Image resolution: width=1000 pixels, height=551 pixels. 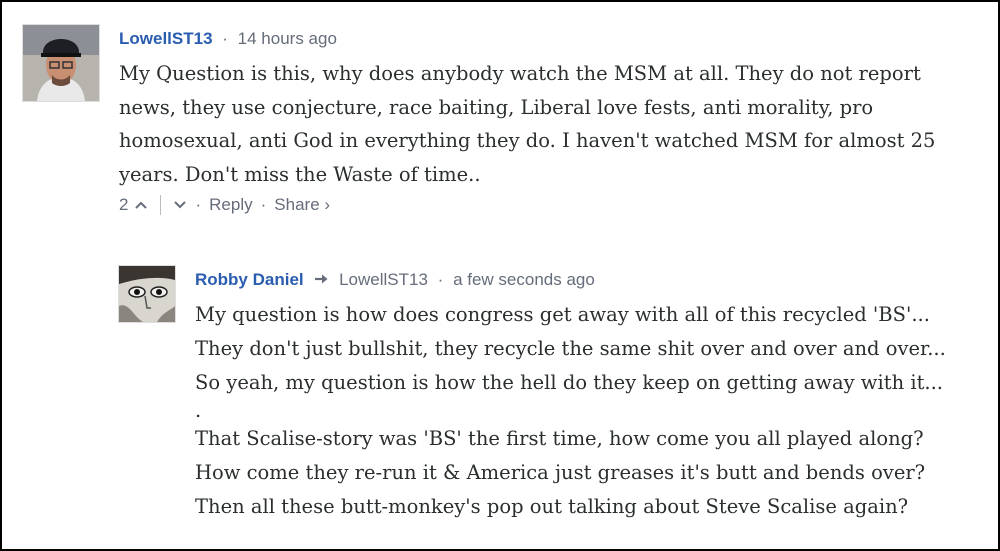 I want to click on author-name: Robby Daniel, so click(x=249, y=279).